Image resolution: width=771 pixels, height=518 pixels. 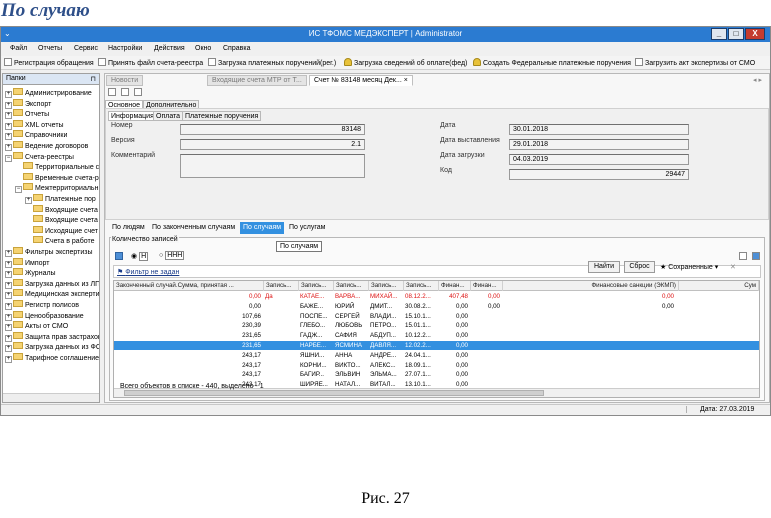 I want to click on tree-item: + Акты от СМО, so click(x=36, y=326).